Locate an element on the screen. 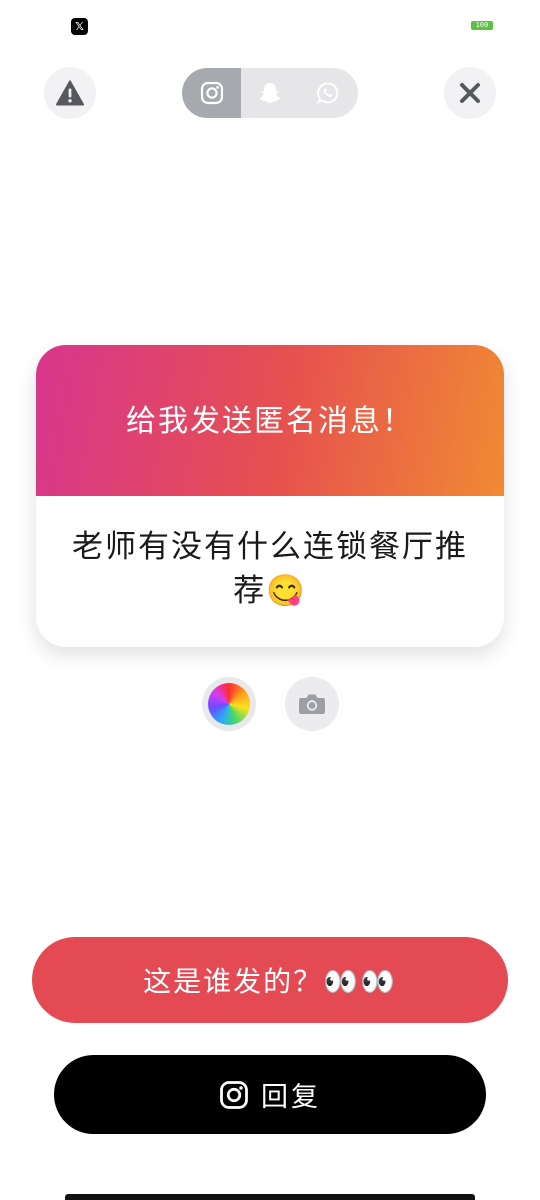 The height and width of the screenshot is (1200, 540). status-bar: 𝕏 100 is located at coordinates (270, 24).